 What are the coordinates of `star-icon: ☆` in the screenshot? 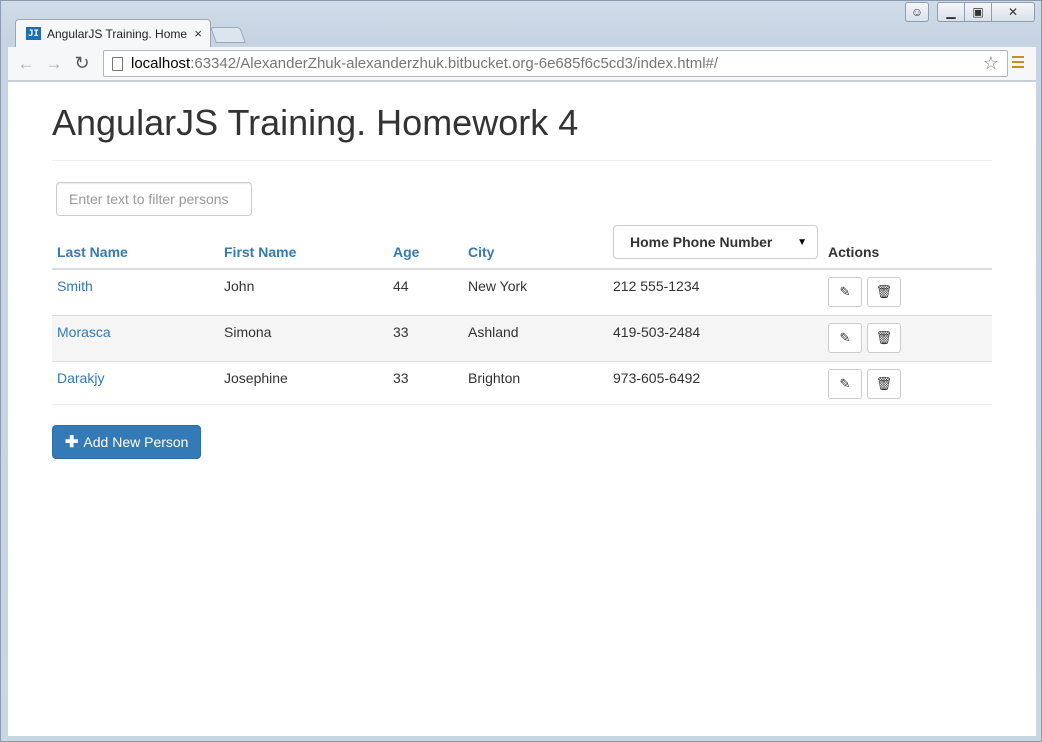 It's located at (991, 63).